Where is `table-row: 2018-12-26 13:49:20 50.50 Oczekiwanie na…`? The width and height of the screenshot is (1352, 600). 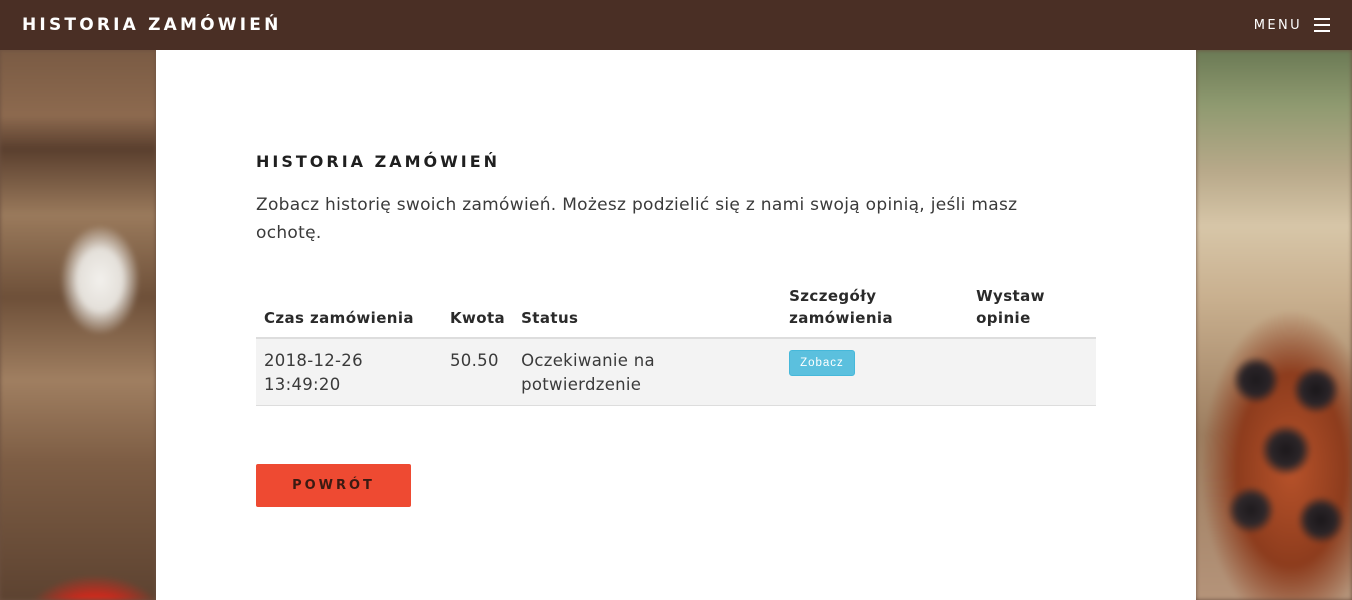
table-row: 2018-12-26 13:49:20 50.50 Oczekiwanie na… is located at coordinates (676, 372).